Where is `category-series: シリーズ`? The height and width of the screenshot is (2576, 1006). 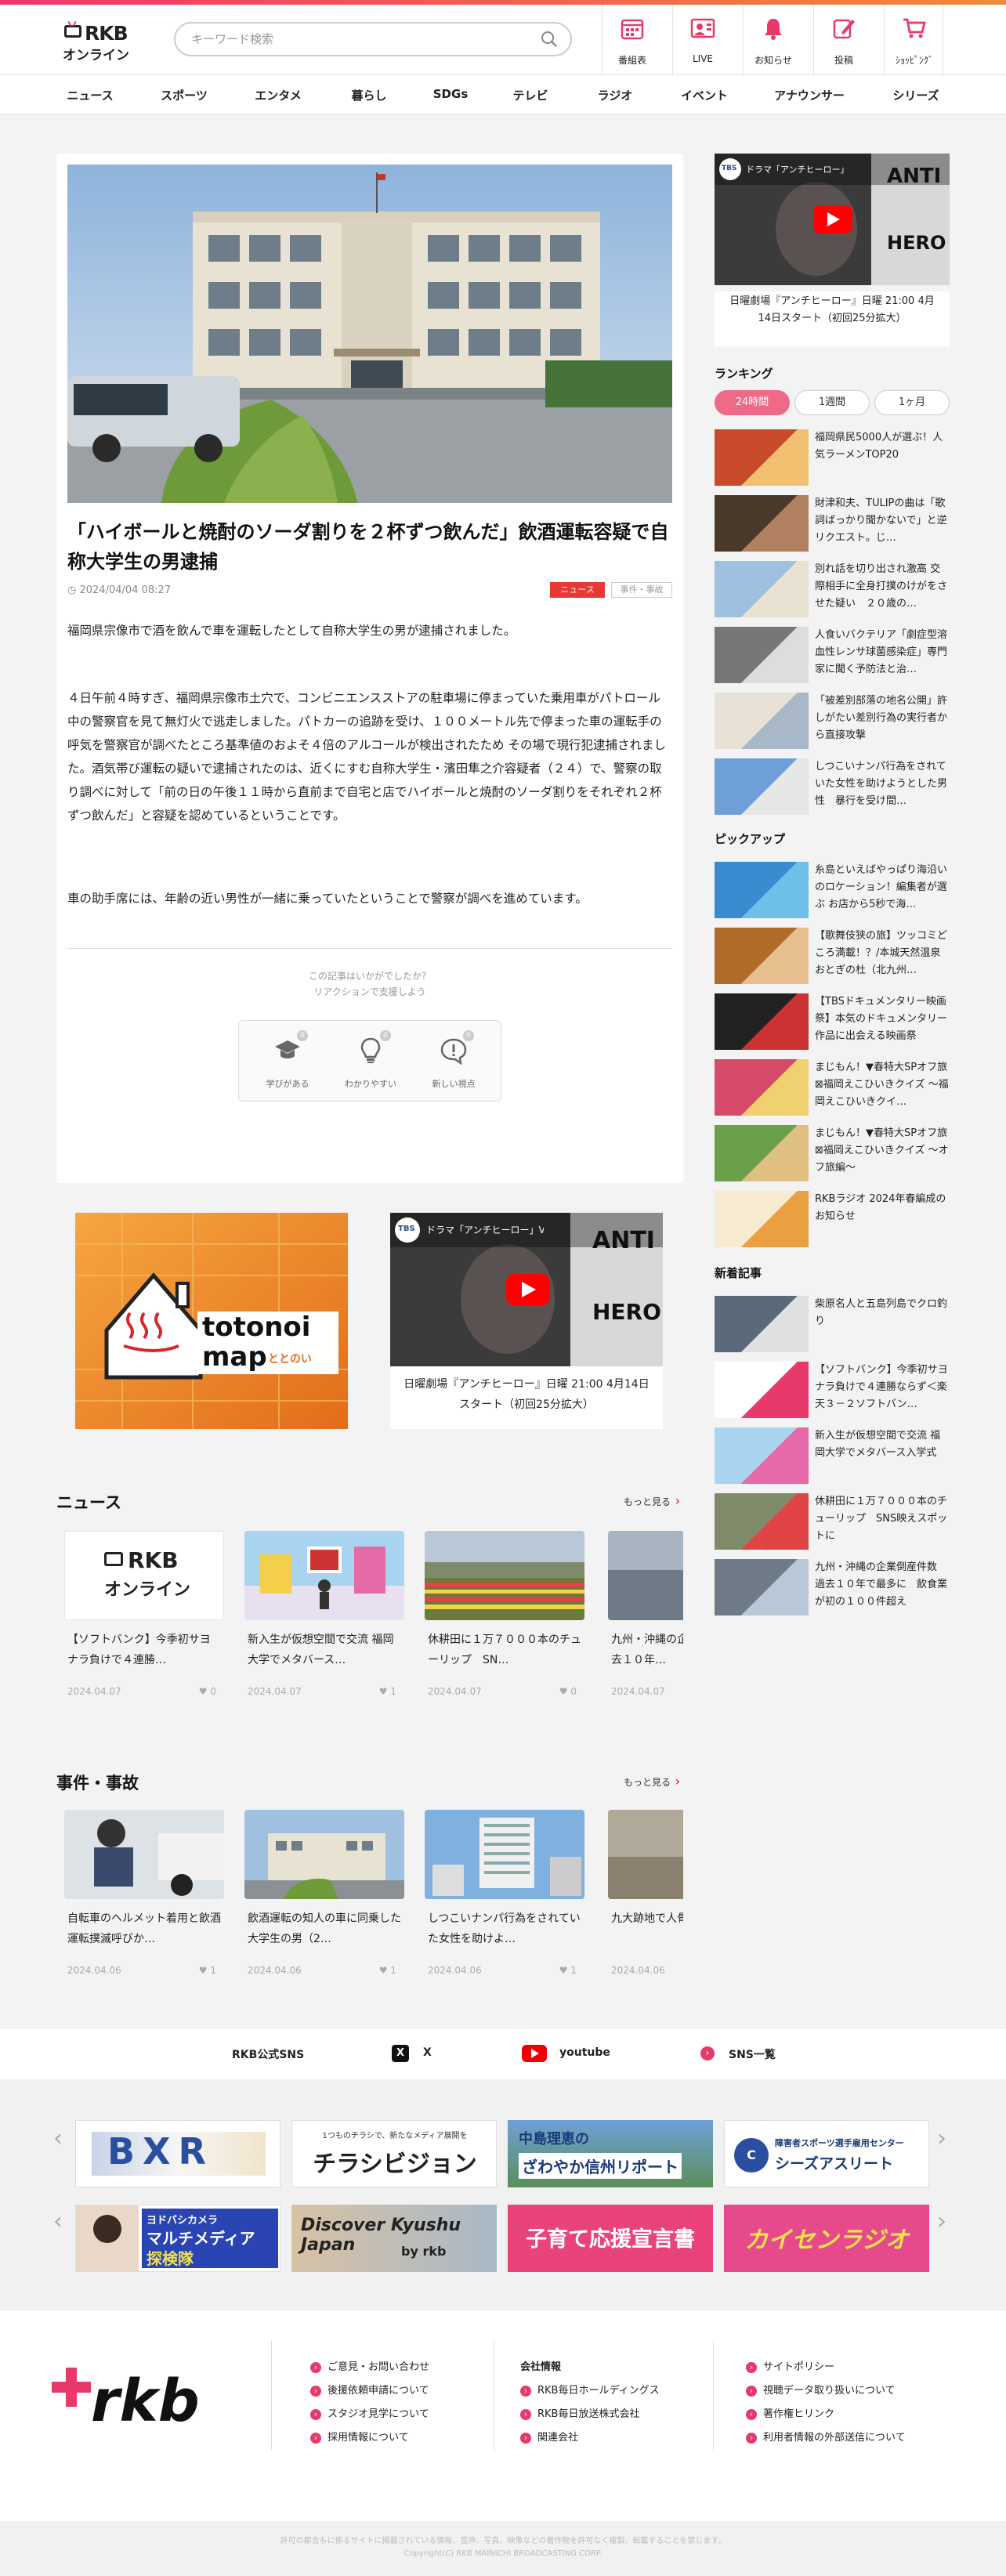 category-series: シリーズ is located at coordinates (916, 95).